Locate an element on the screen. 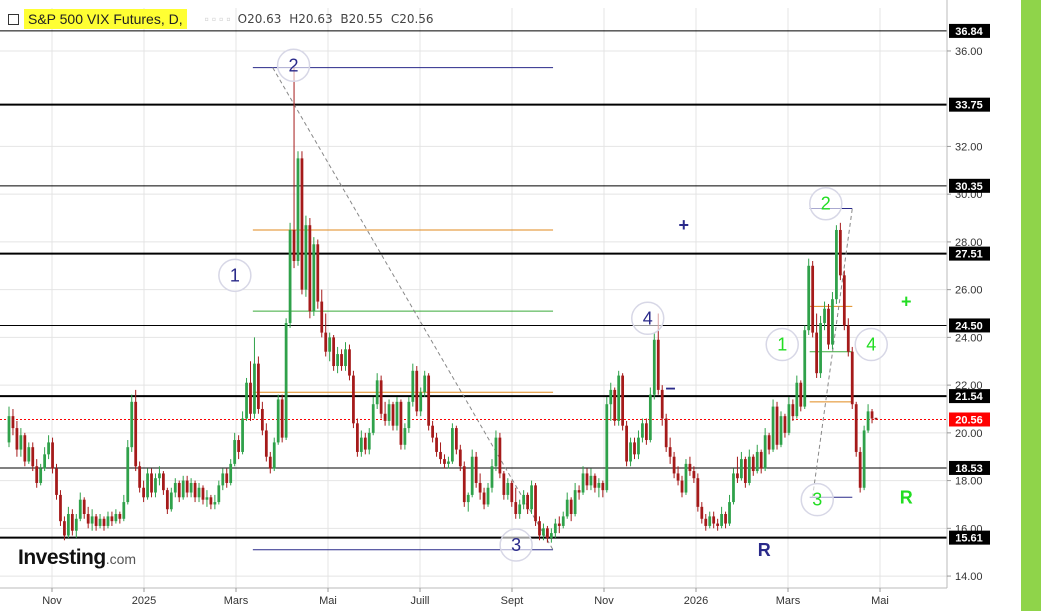 The image size is (1041, 616). toolbar-icons: ▫▫▫▫ is located at coordinates (219, 19).